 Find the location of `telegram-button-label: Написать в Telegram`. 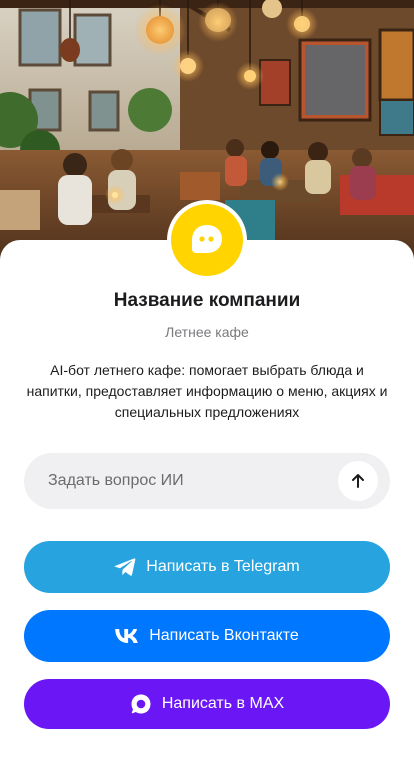

telegram-button-label: Написать в Telegram is located at coordinates (223, 566).